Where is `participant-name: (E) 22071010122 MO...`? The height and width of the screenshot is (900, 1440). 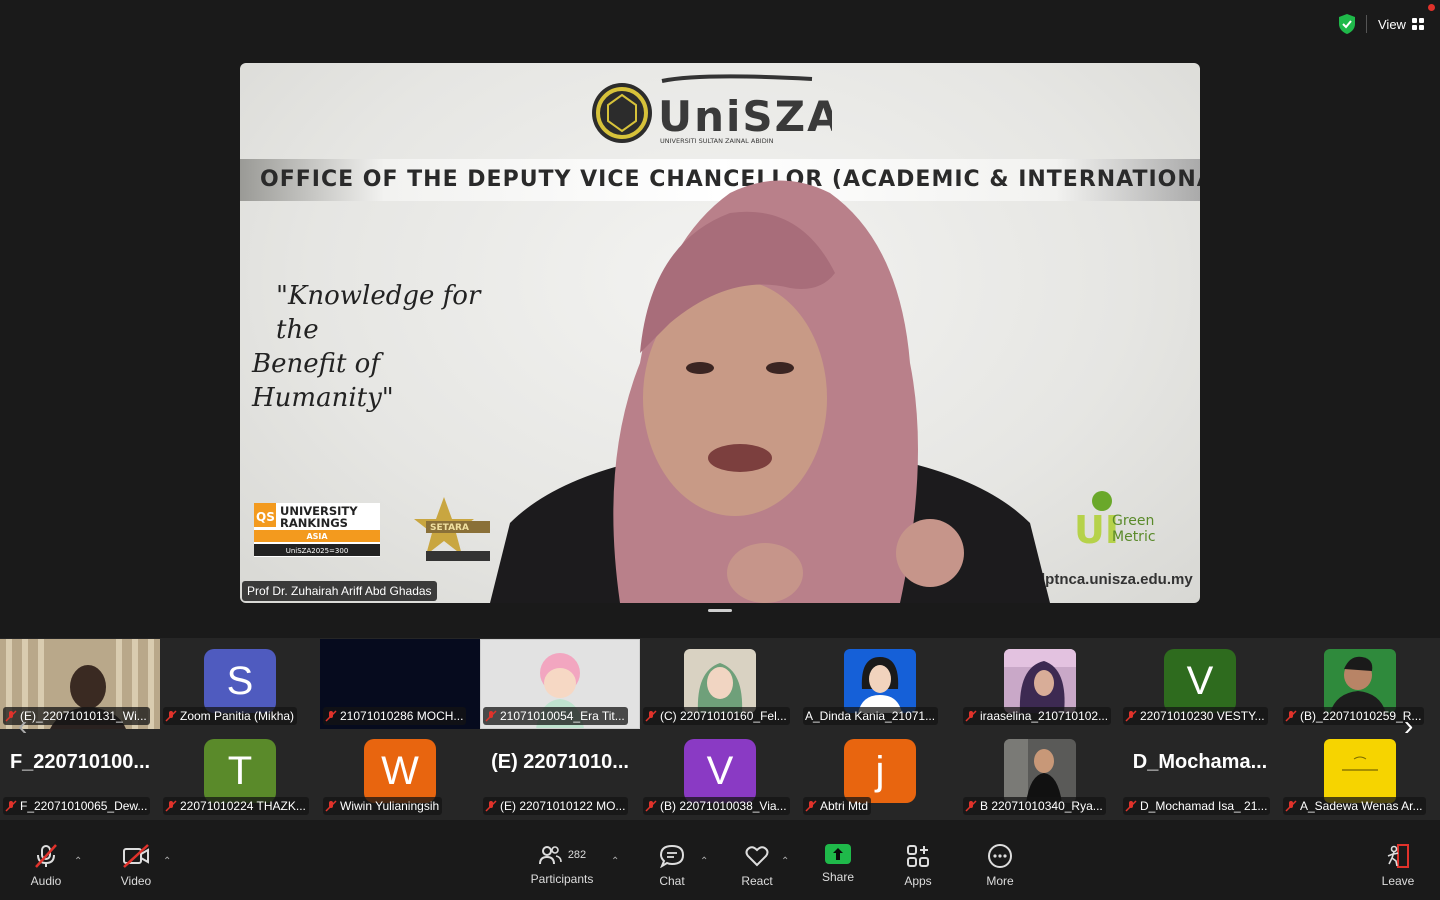 participant-name: (E) 22071010122 MO... is located at coordinates (556, 806).